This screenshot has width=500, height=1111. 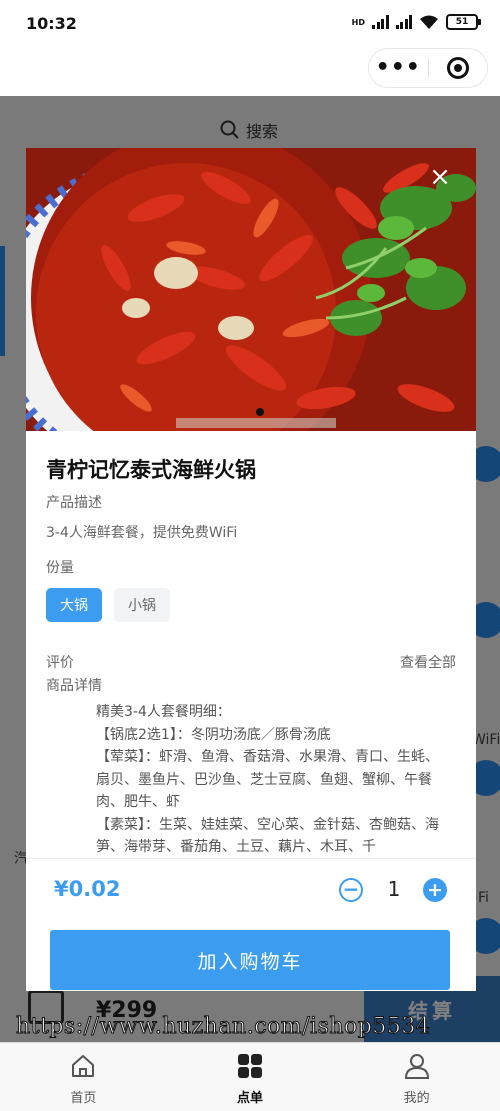 I want to click on close-icon: ×, so click(x=440, y=177).